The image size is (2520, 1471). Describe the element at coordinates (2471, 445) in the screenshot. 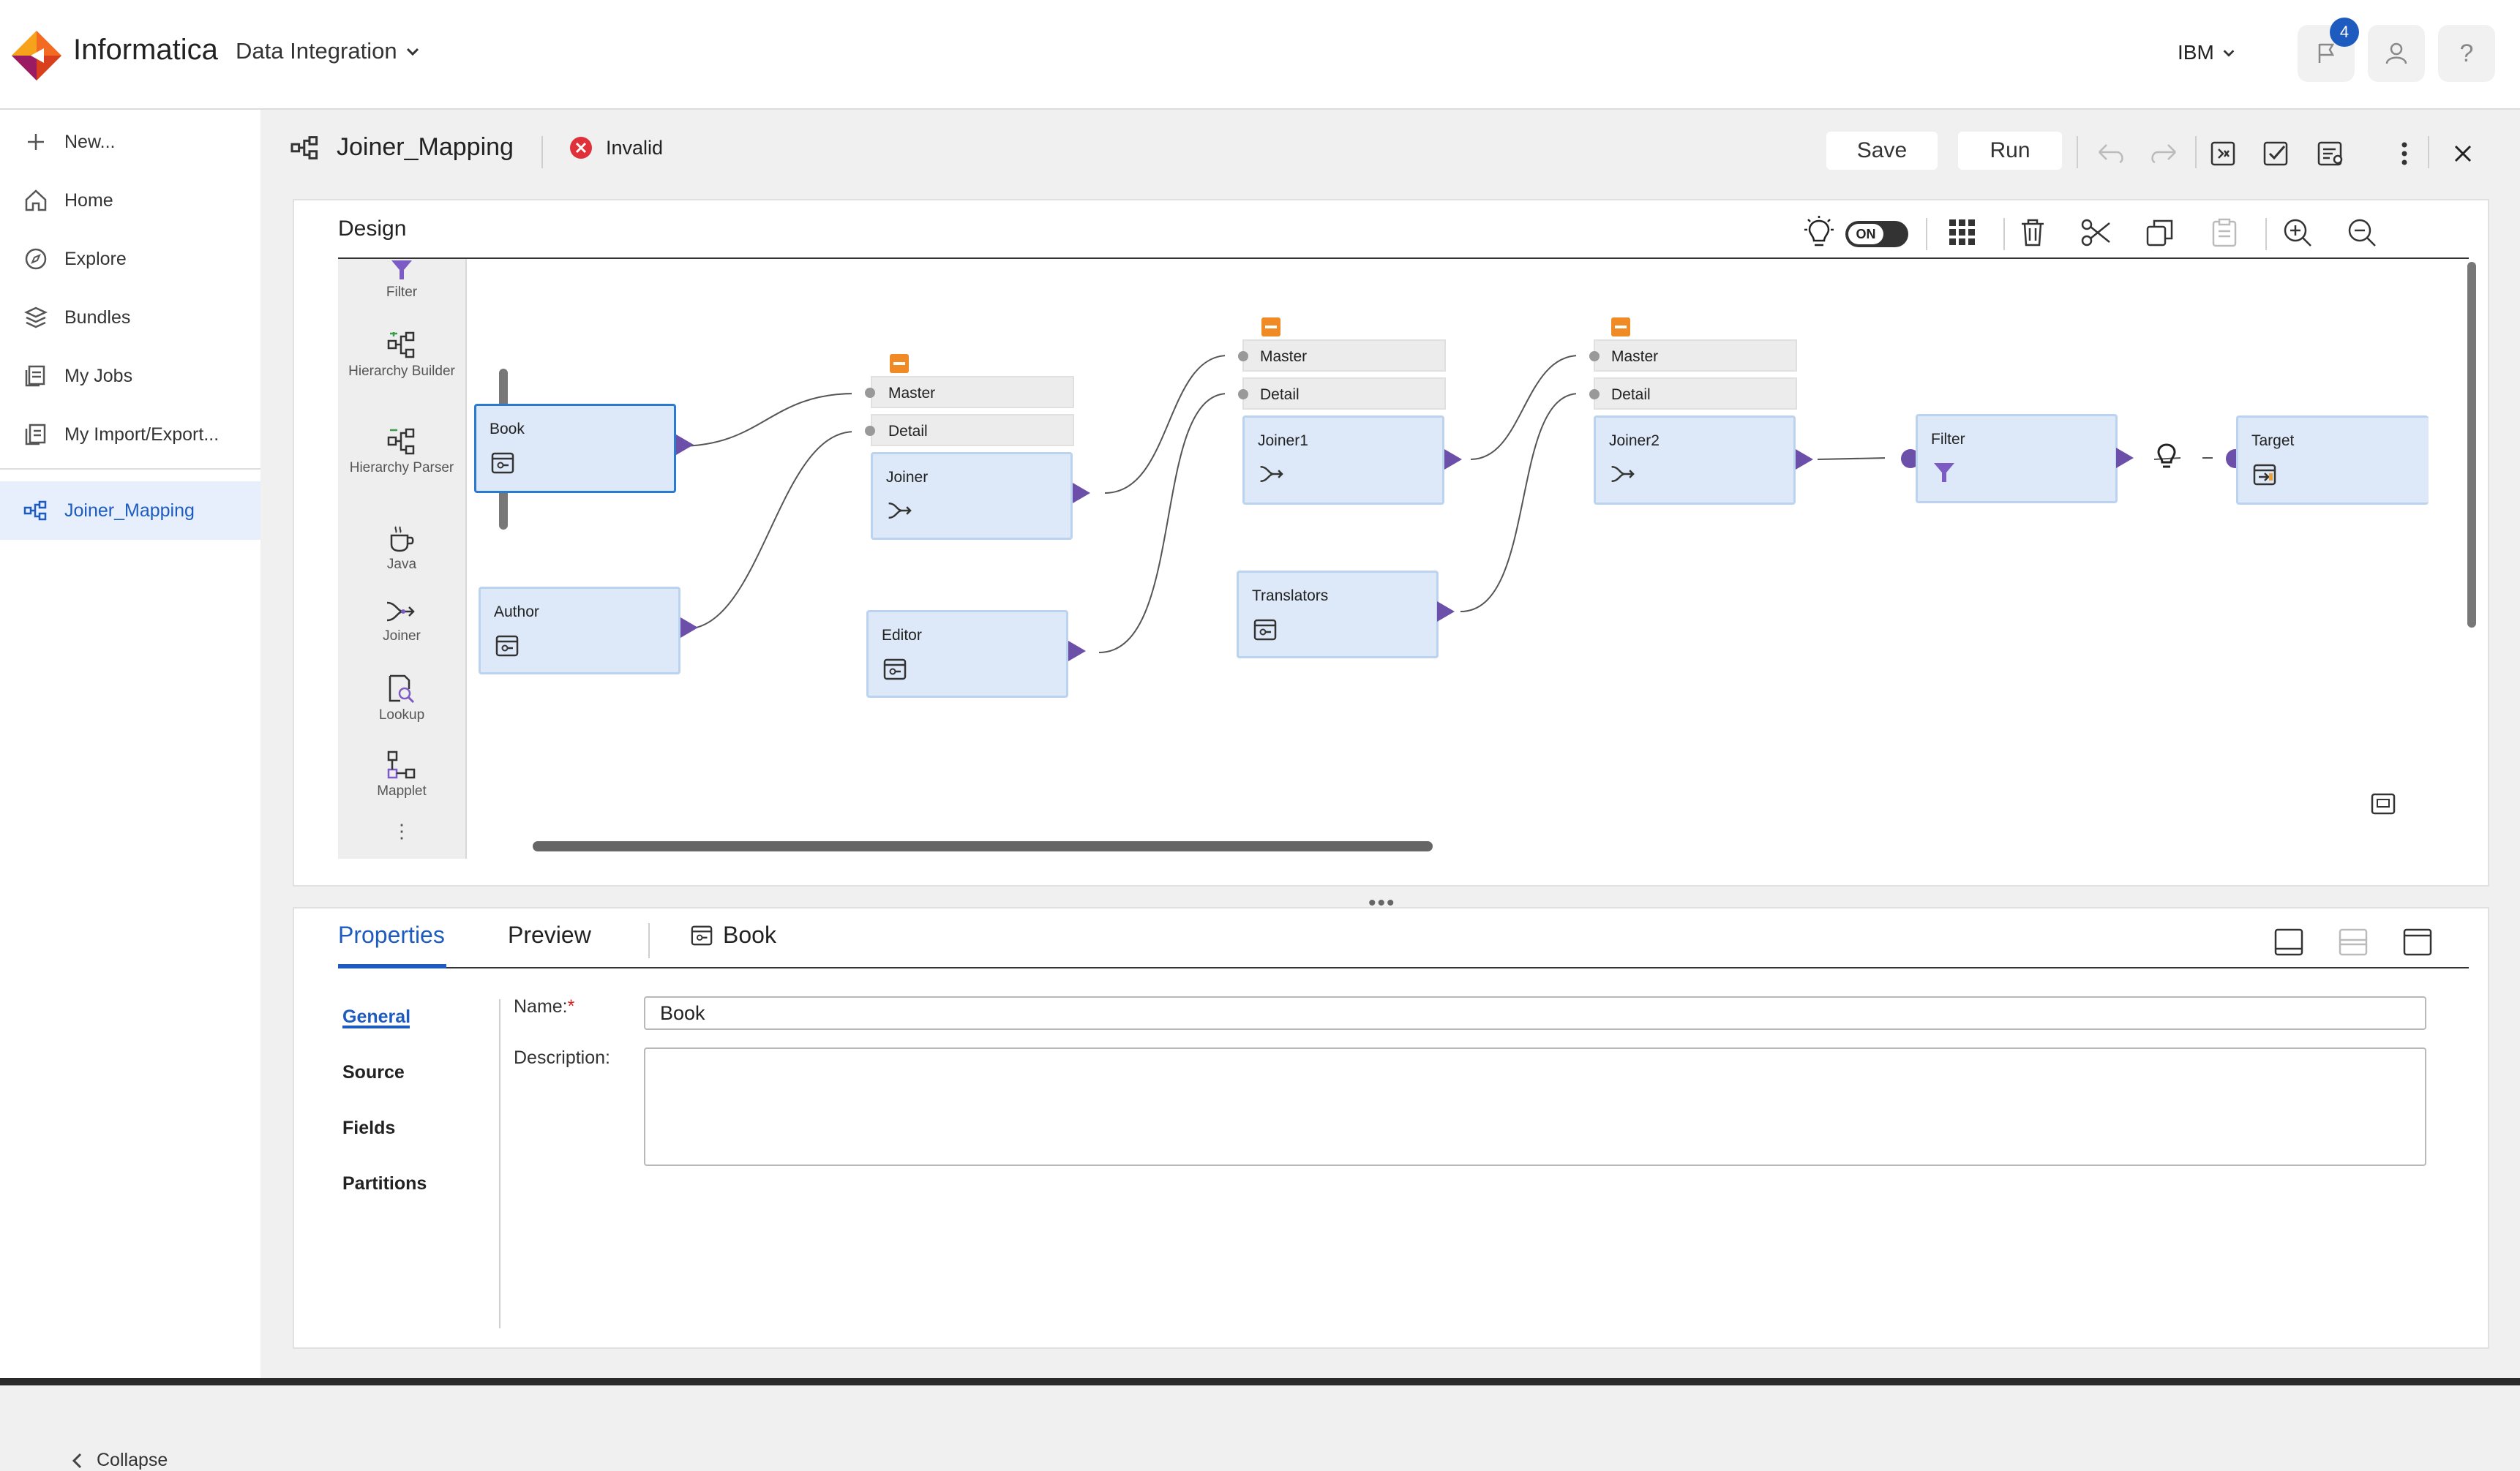

I see `canvas-vertical-scrollbar` at that location.